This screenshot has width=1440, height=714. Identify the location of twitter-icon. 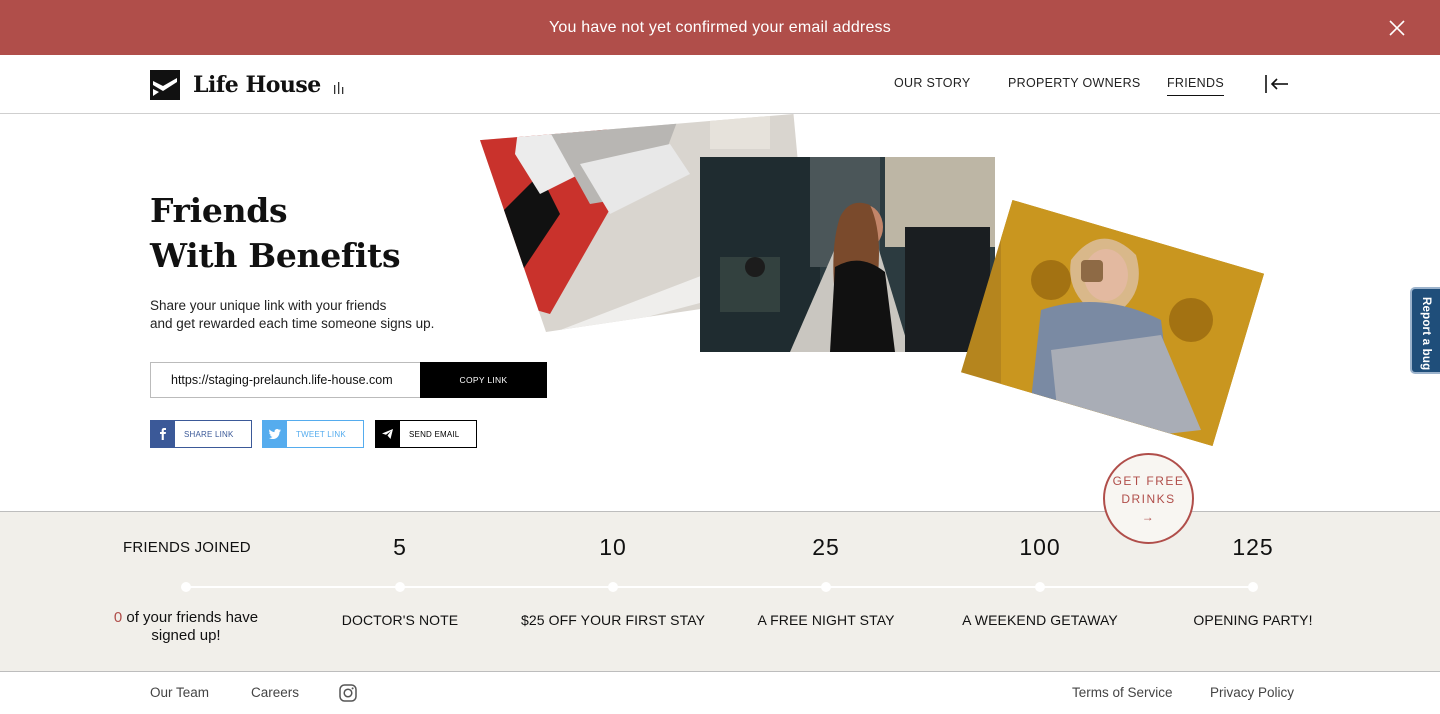
(274, 434).